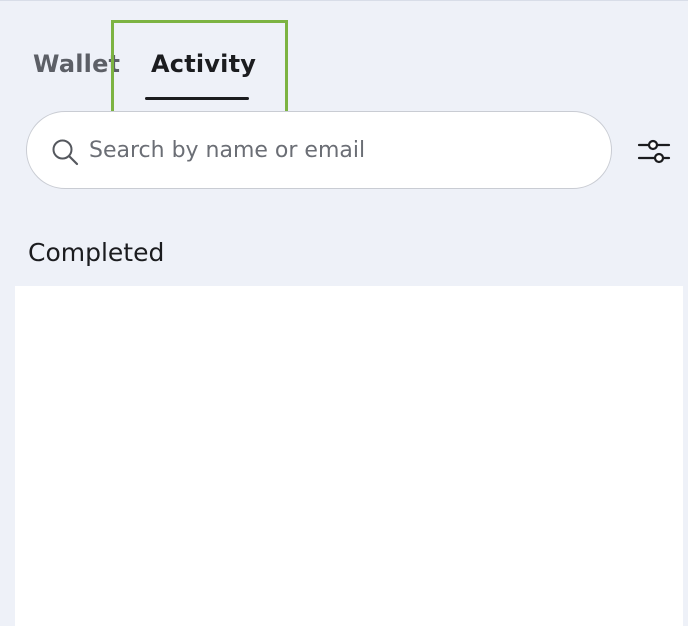 This screenshot has height=626, width=688. Describe the element at coordinates (96, 252) in the screenshot. I see `completed-section-heading: Completed` at that location.